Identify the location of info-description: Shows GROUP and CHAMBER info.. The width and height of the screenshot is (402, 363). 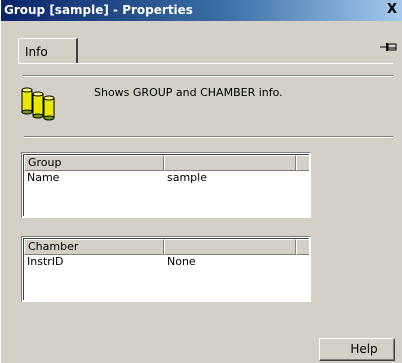
(188, 92).